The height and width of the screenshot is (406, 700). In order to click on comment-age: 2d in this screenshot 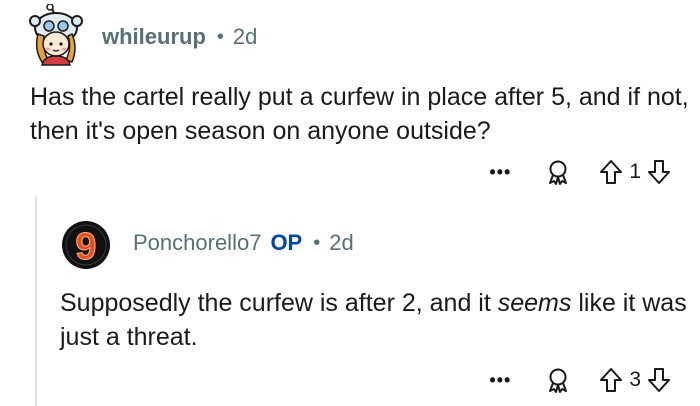, I will do `click(341, 242)`.